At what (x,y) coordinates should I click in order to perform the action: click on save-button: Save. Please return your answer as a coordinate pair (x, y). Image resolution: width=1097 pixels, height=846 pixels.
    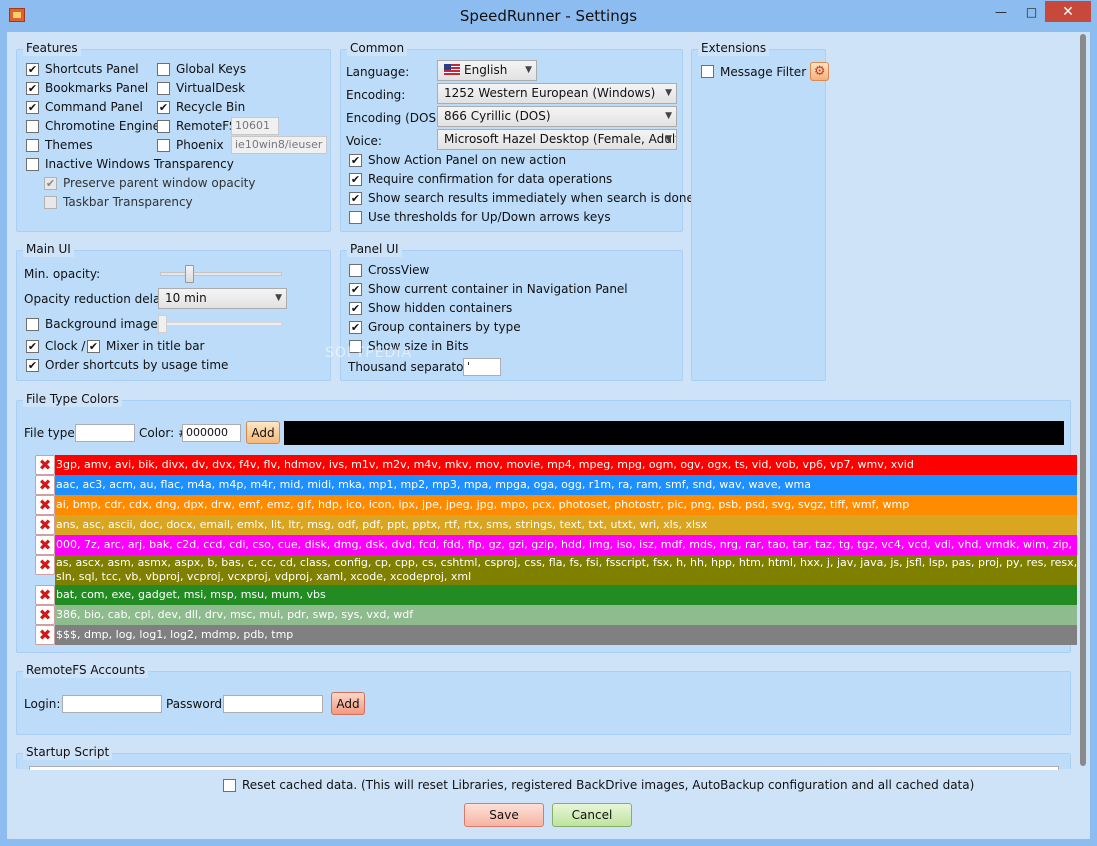
    Looking at the image, I should click on (504, 815).